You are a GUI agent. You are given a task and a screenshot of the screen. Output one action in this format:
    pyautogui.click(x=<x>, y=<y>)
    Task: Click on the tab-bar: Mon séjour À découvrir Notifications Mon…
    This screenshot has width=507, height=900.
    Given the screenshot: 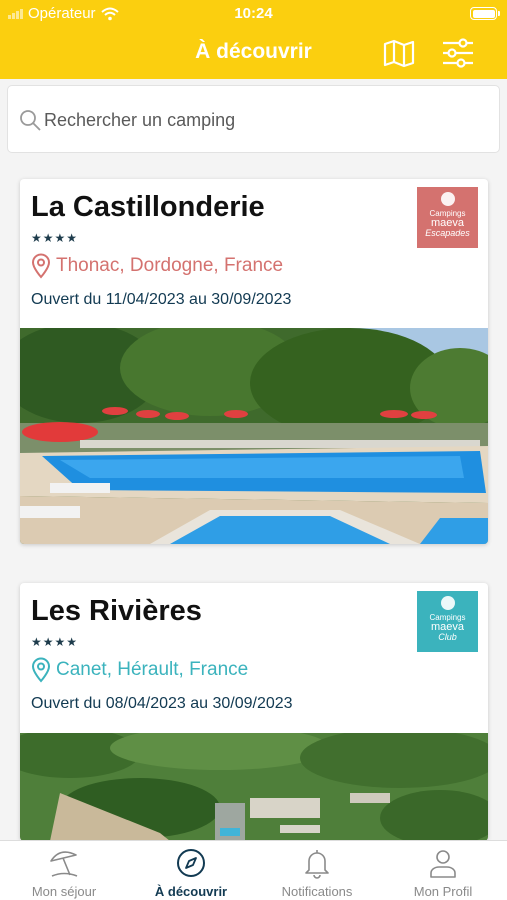 What is the action you would take?
    pyautogui.click(x=253, y=870)
    